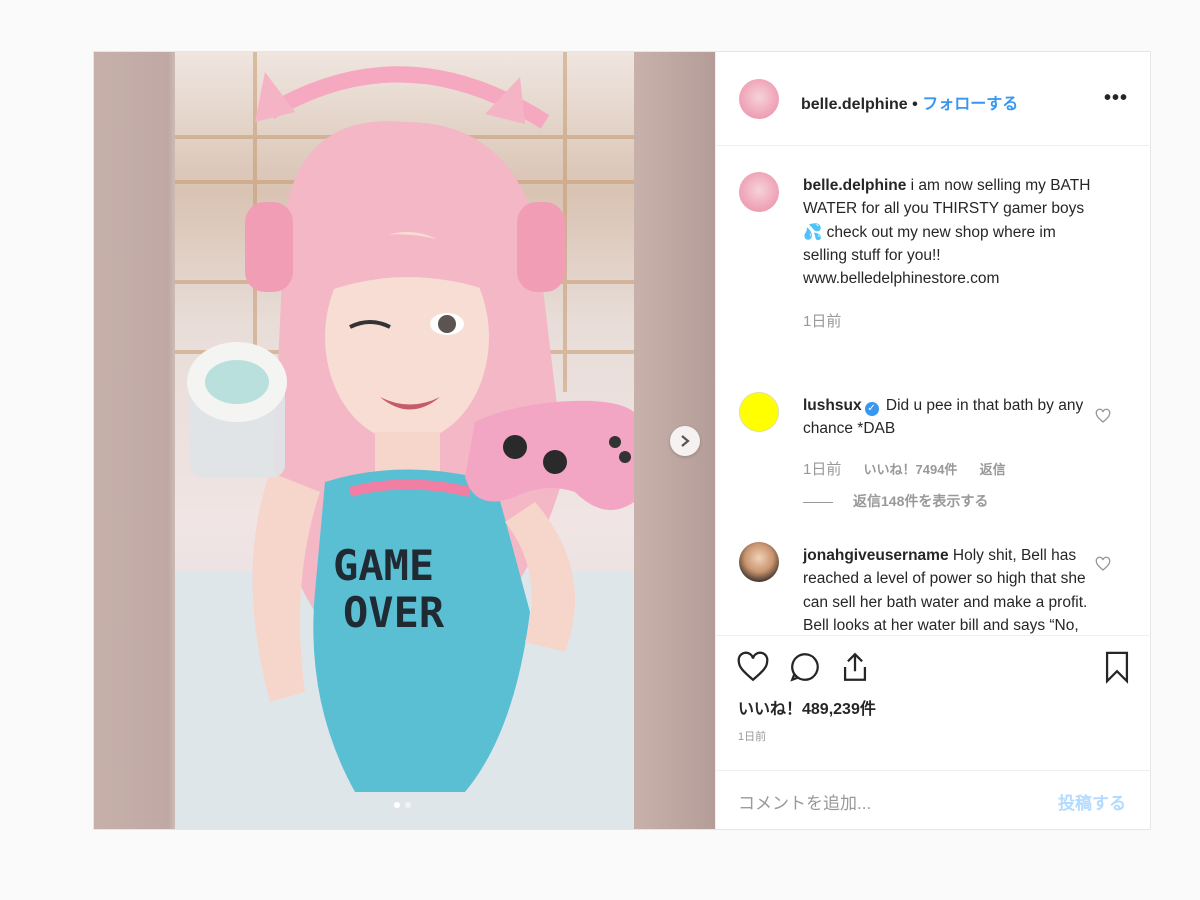  I want to click on post-header: belle.delphine • フォローする •••, so click(933, 99).